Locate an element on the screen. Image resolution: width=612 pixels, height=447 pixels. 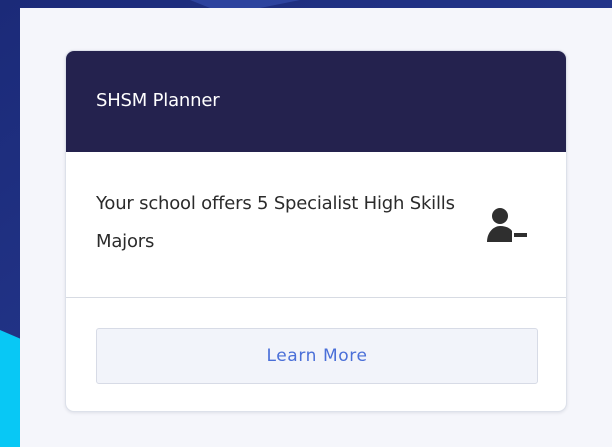
card-title: SHSM Planner is located at coordinates (158, 100).